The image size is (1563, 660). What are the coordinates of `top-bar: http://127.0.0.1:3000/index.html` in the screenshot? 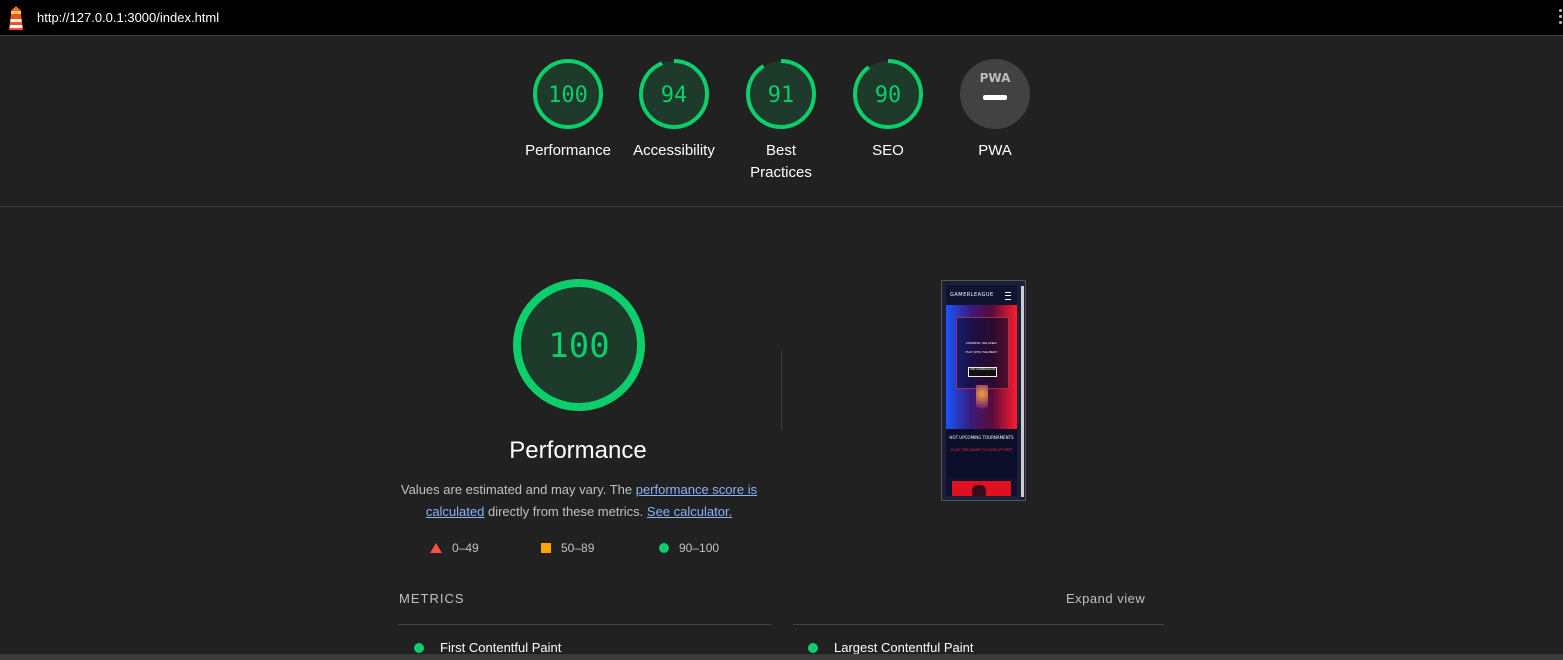 It's located at (781, 18).